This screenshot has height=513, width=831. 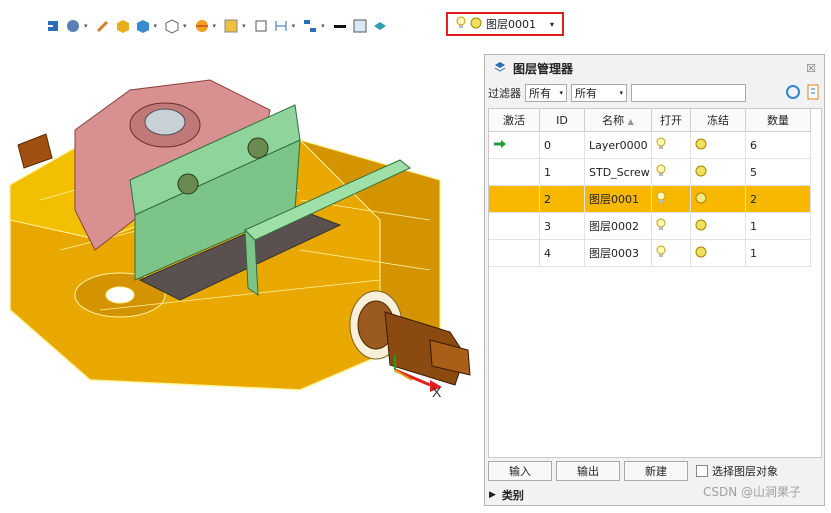 What do you see at coordinates (613, 120) in the screenshot?
I see `column-header-name-label: 名称` at bounding box center [613, 120].